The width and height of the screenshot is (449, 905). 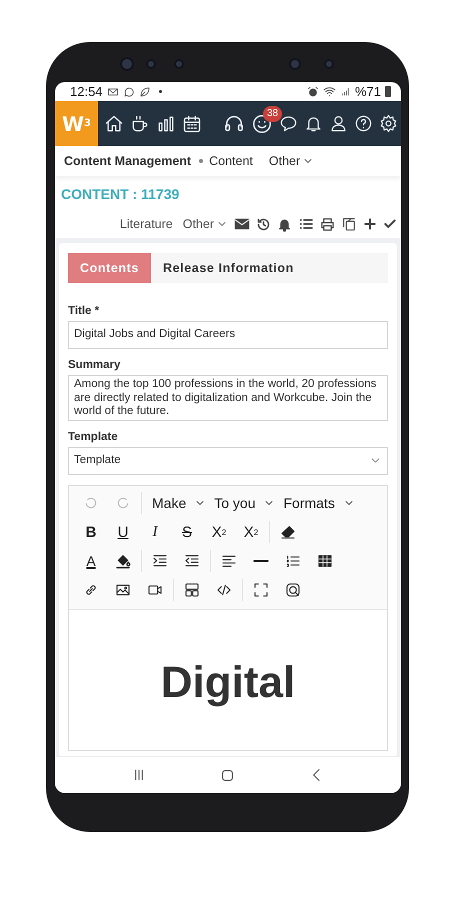 I want to click on strikethrough-button: S, so click(x=187, y=532).